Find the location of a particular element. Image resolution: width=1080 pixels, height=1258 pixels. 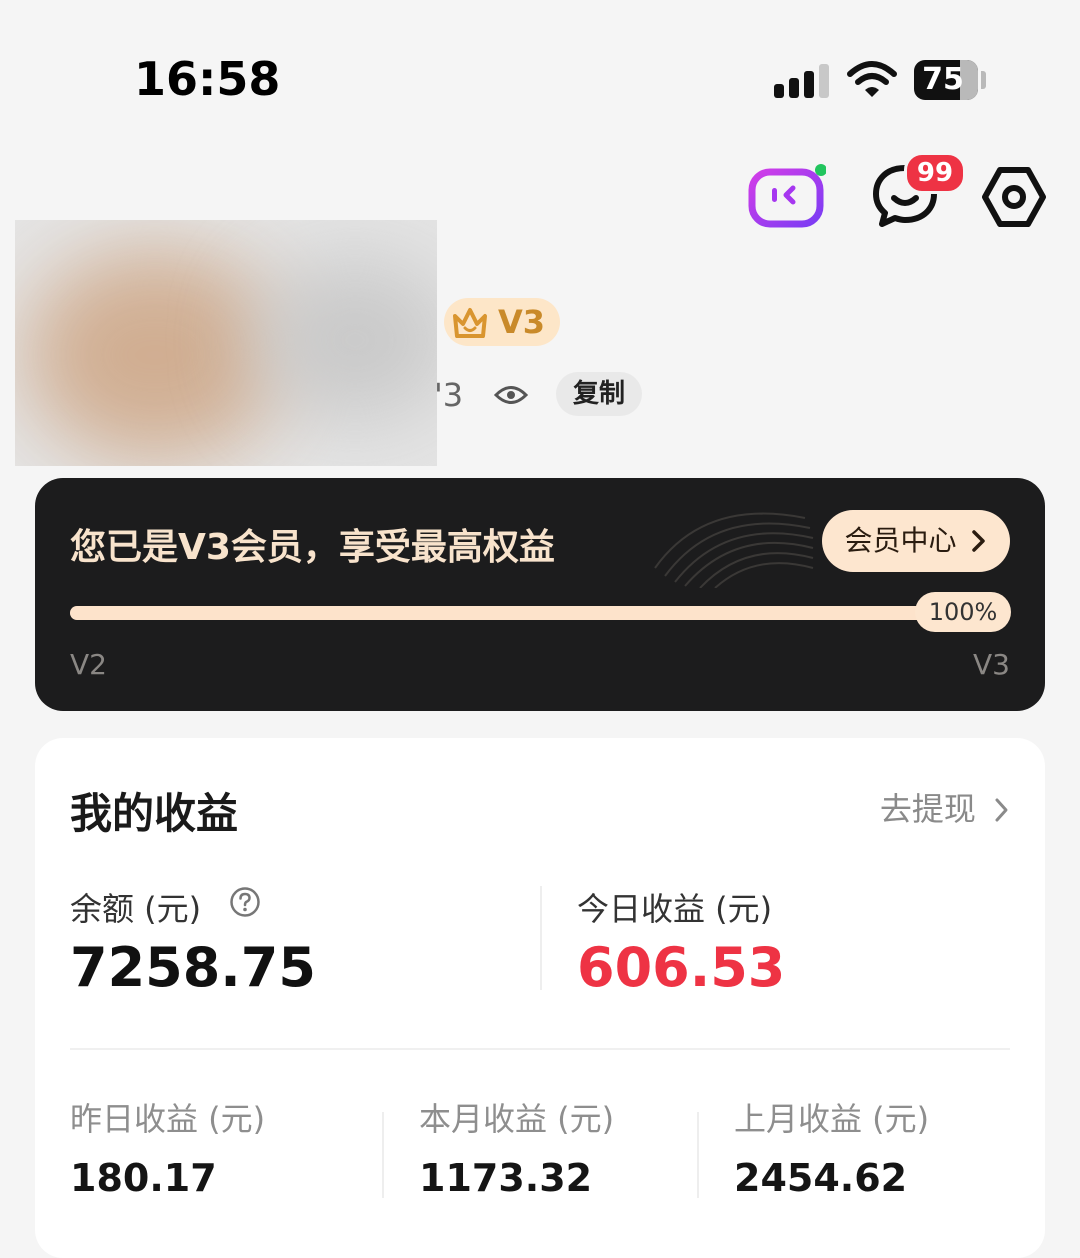

withdraw-label: 去提现 is located at coordinates (927, 809).